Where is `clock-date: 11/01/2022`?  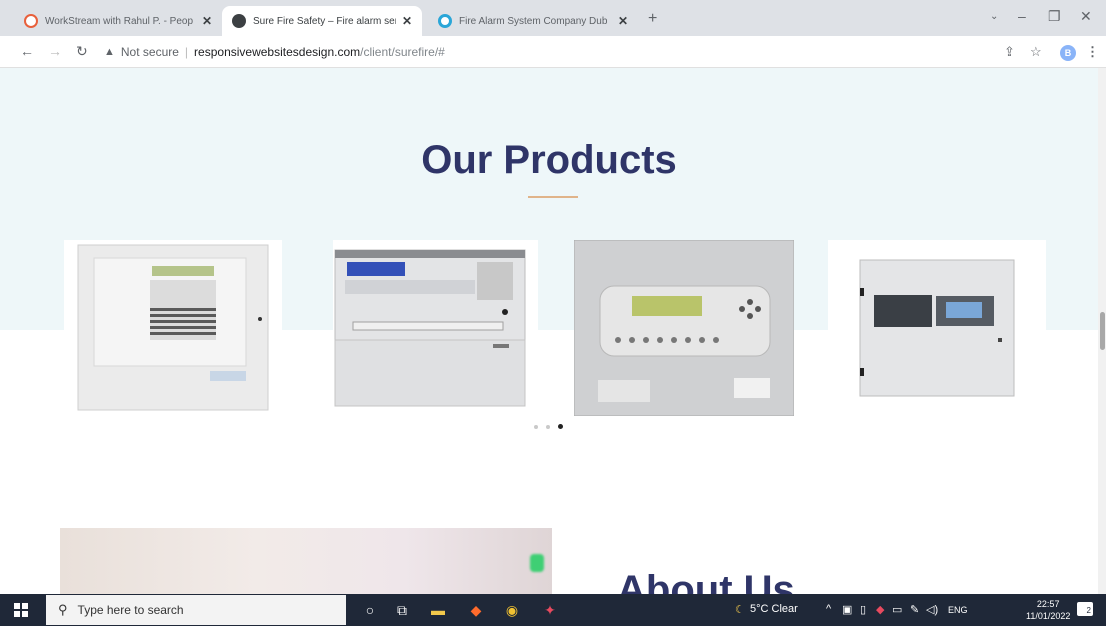 clock-date: 11/01/2022 is located at coordinates (1048, 616).